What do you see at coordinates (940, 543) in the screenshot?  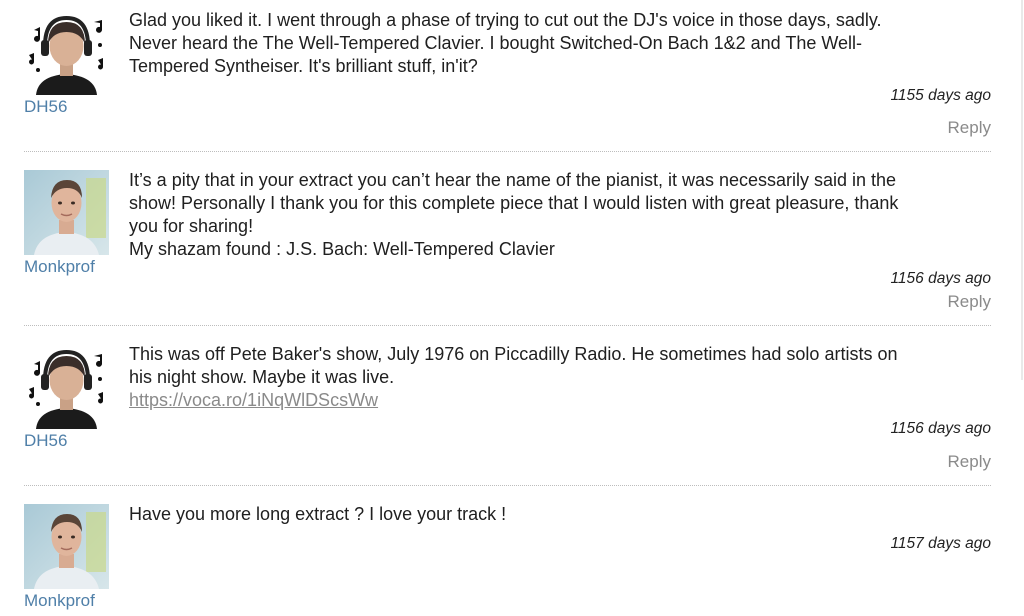 I see `comment-timestamp: 1157 days ago` at bounding box center [940, 543].